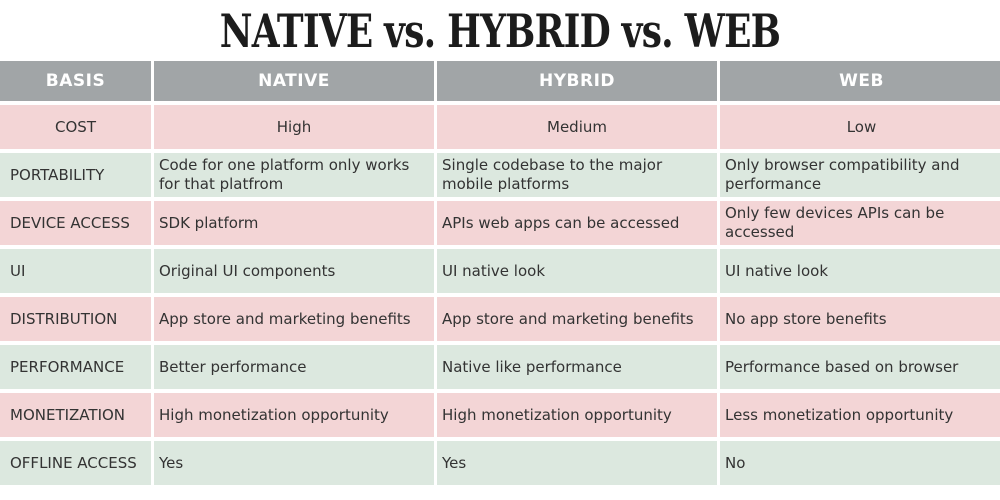 Image resolution: width=1000 pixels, height=500 pixels. I want to click on header-row: BASIS NATIVE HYBRID WEB, so click(500, 81).